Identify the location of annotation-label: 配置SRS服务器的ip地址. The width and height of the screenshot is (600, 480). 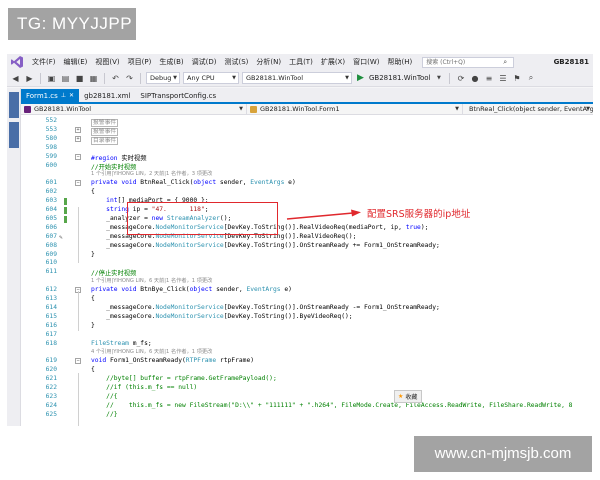
(419, 214).